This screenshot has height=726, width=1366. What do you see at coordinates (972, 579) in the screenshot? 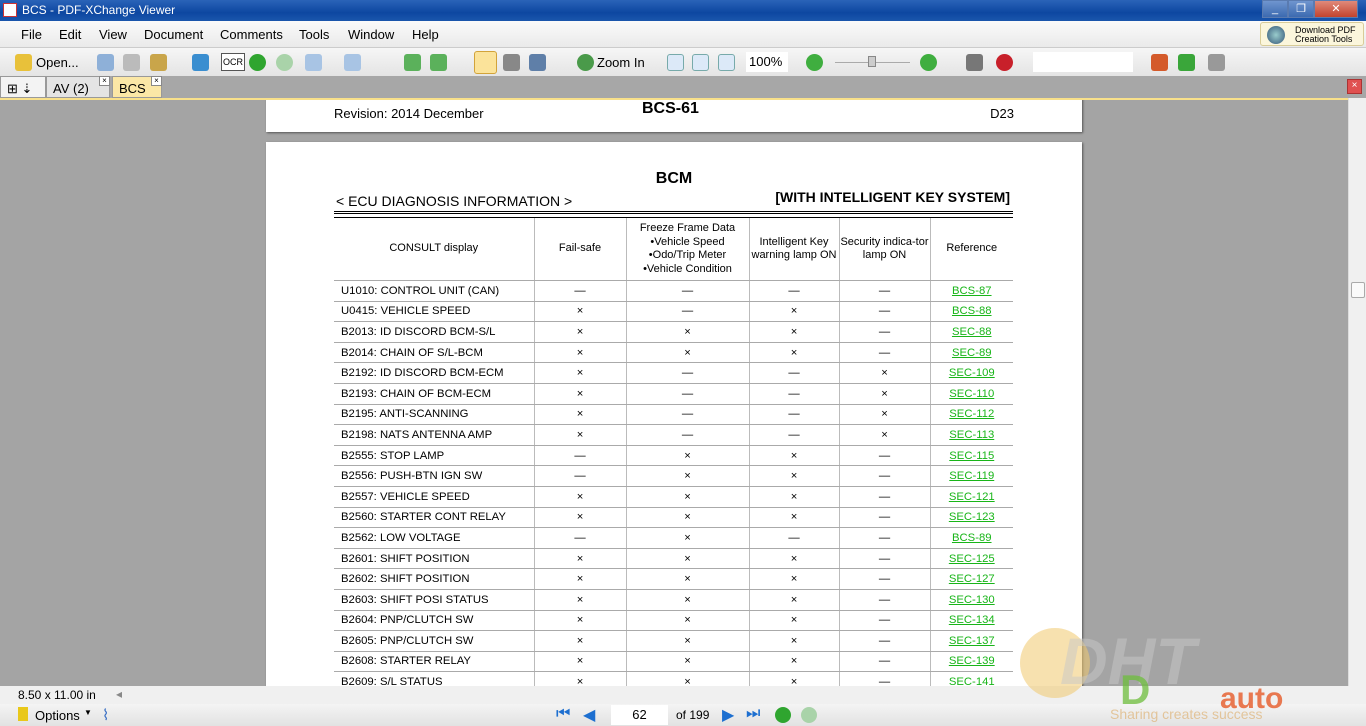
I see `reference-link: SEC-127` at bounding box center [972, 579].